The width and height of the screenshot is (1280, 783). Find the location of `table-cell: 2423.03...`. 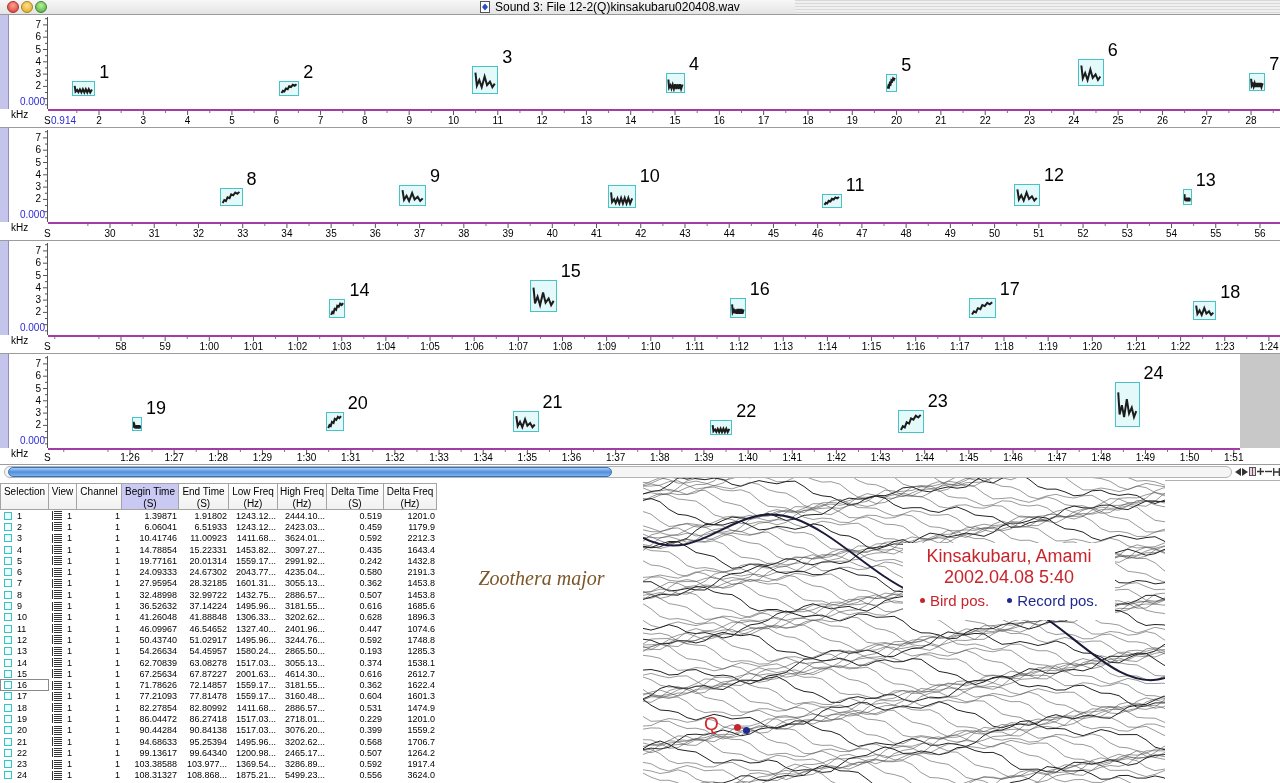

table-cell: 2423.03... is located at coordinates (304, 526).